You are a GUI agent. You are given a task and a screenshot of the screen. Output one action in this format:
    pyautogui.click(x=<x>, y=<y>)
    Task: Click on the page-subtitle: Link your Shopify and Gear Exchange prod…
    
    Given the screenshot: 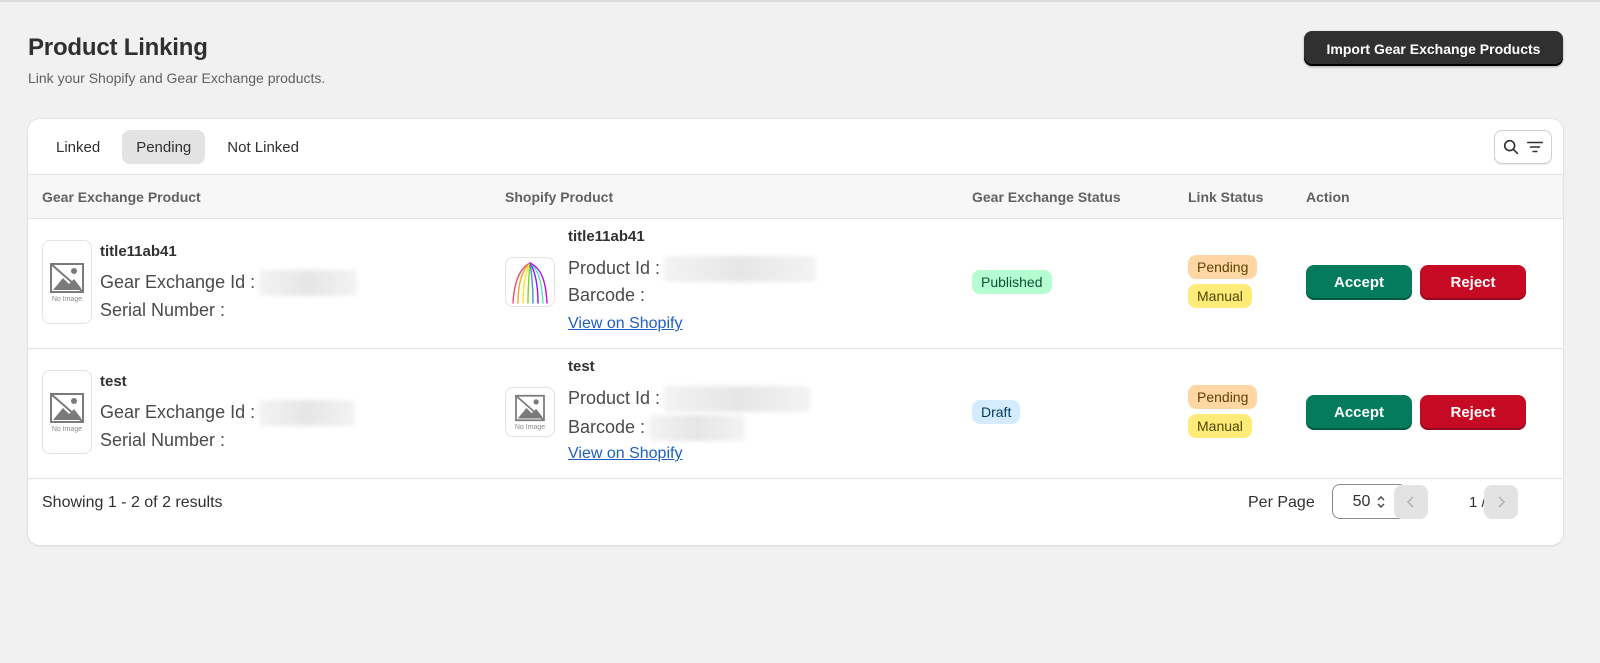 What is the action you would take?
    pyautogui.click(x=177, y=78)
    